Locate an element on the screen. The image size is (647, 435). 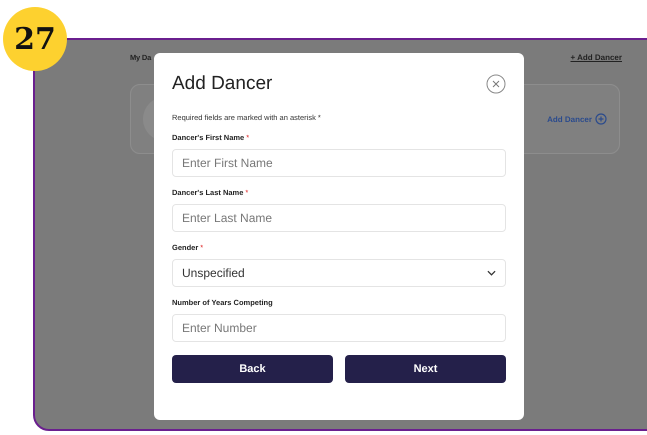
input-field: Enter Last Name is located at coordinates (339, 218).